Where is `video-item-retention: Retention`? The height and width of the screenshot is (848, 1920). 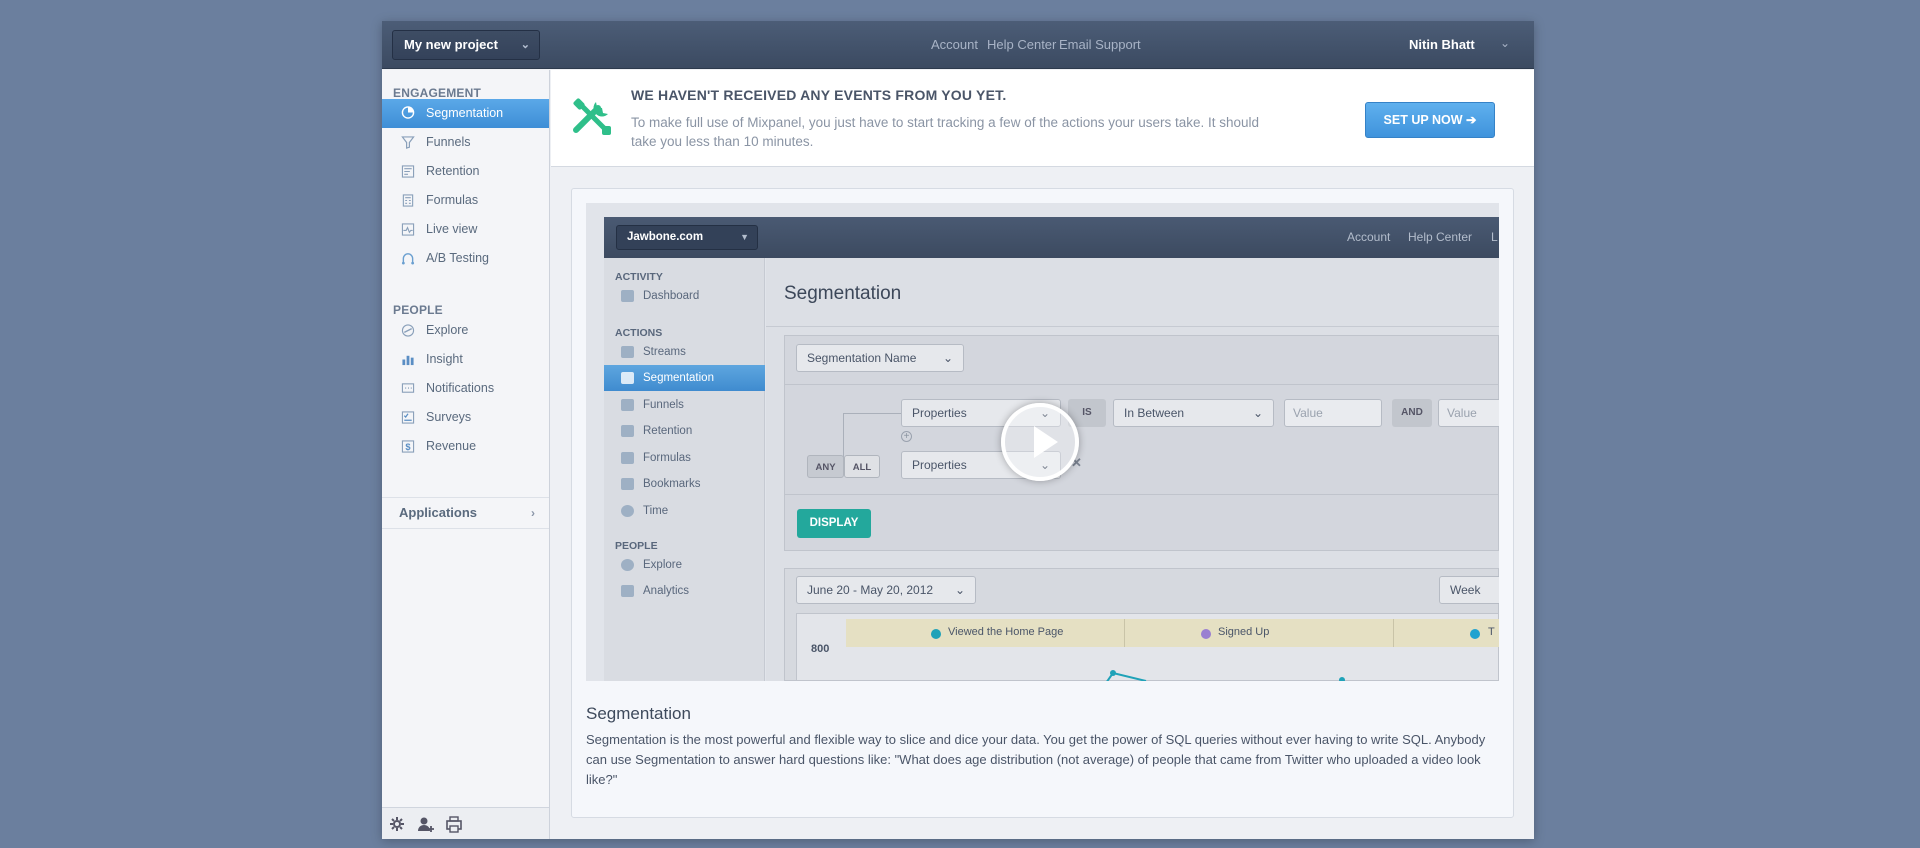 video-item-retention: Retention is located at coordinates (684, 431).